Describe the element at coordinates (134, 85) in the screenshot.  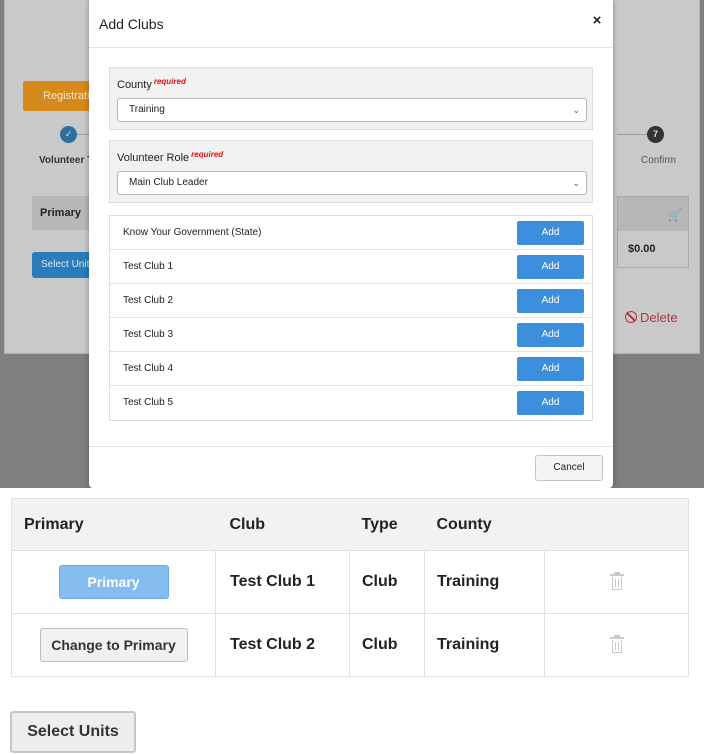
I see `county-label: County` at that location.